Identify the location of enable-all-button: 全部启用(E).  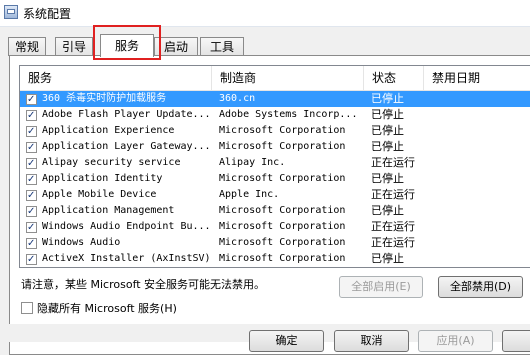
(381, 287).